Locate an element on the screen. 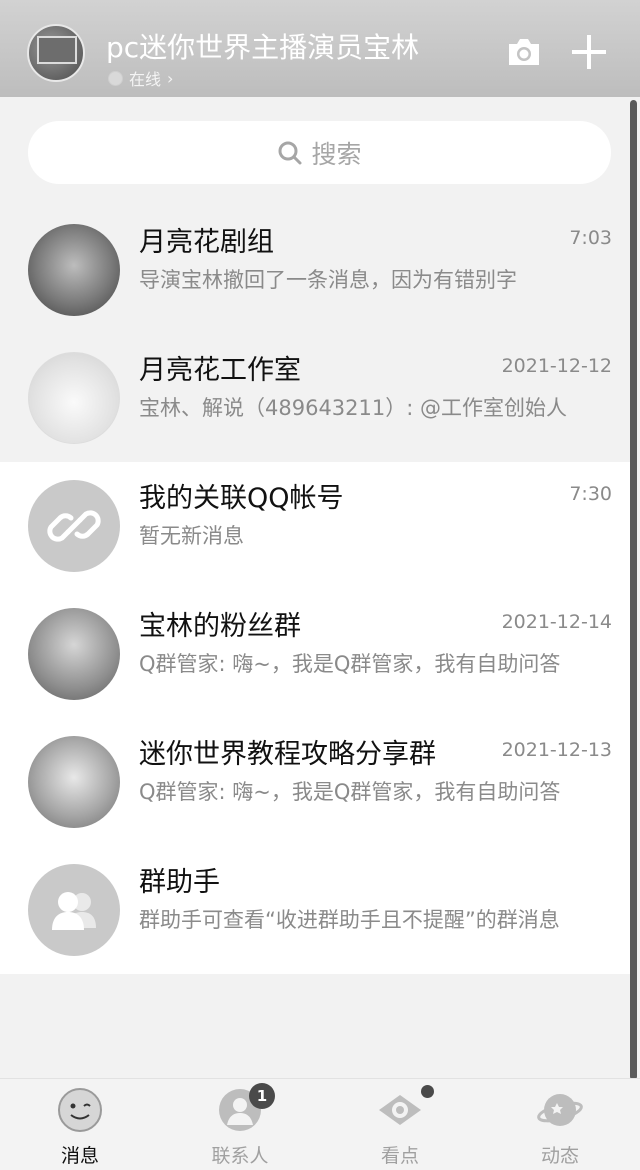  camera-icon is located at coordinates (524, 52).